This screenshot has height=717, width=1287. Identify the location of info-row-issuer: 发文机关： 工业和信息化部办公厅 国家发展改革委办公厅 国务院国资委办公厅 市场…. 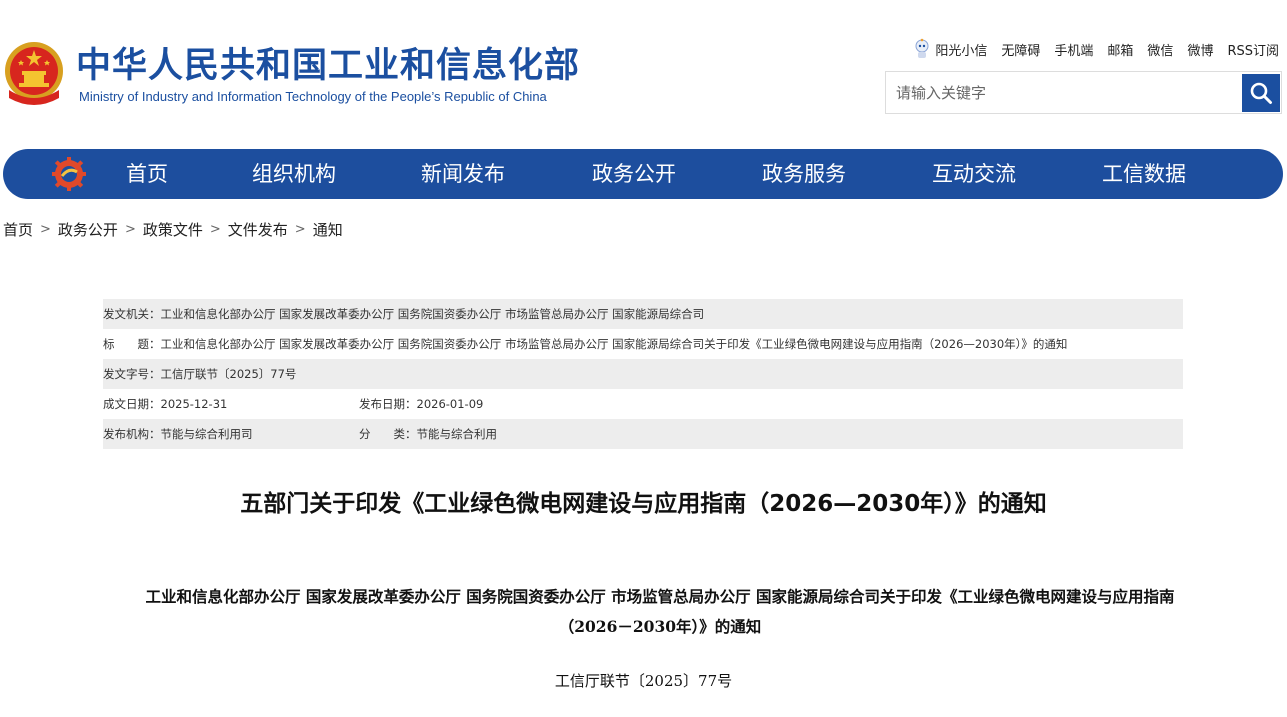
(643, 314).